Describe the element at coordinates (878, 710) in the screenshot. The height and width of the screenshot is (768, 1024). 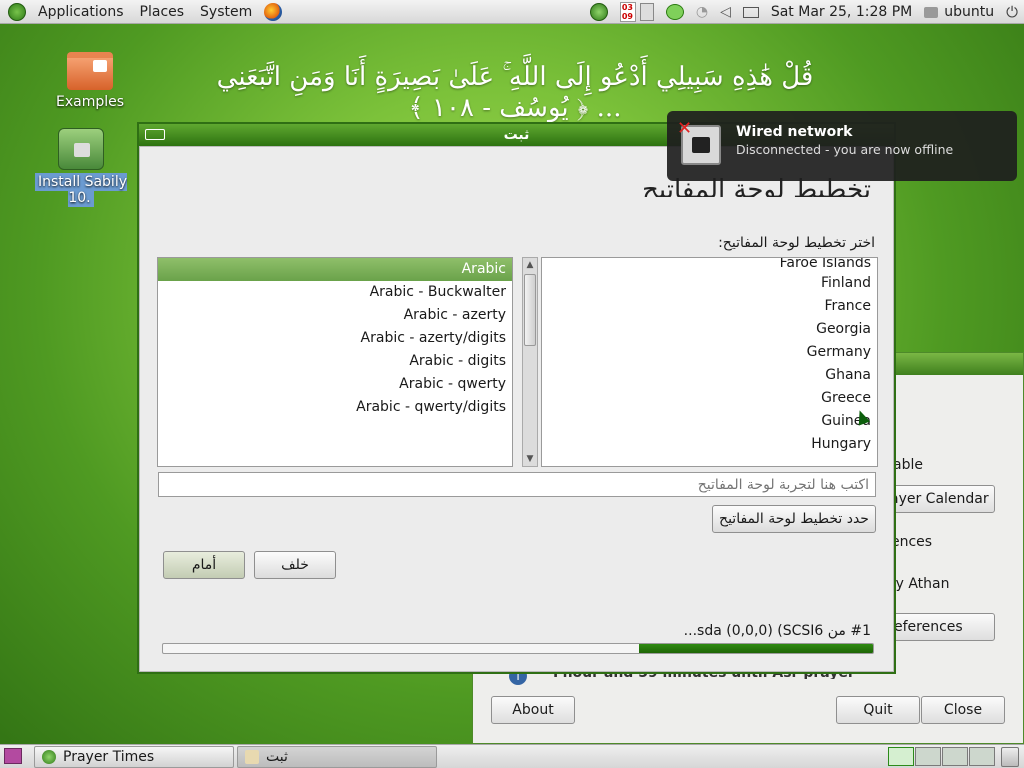
I see `quit-button: Quit` at that location.